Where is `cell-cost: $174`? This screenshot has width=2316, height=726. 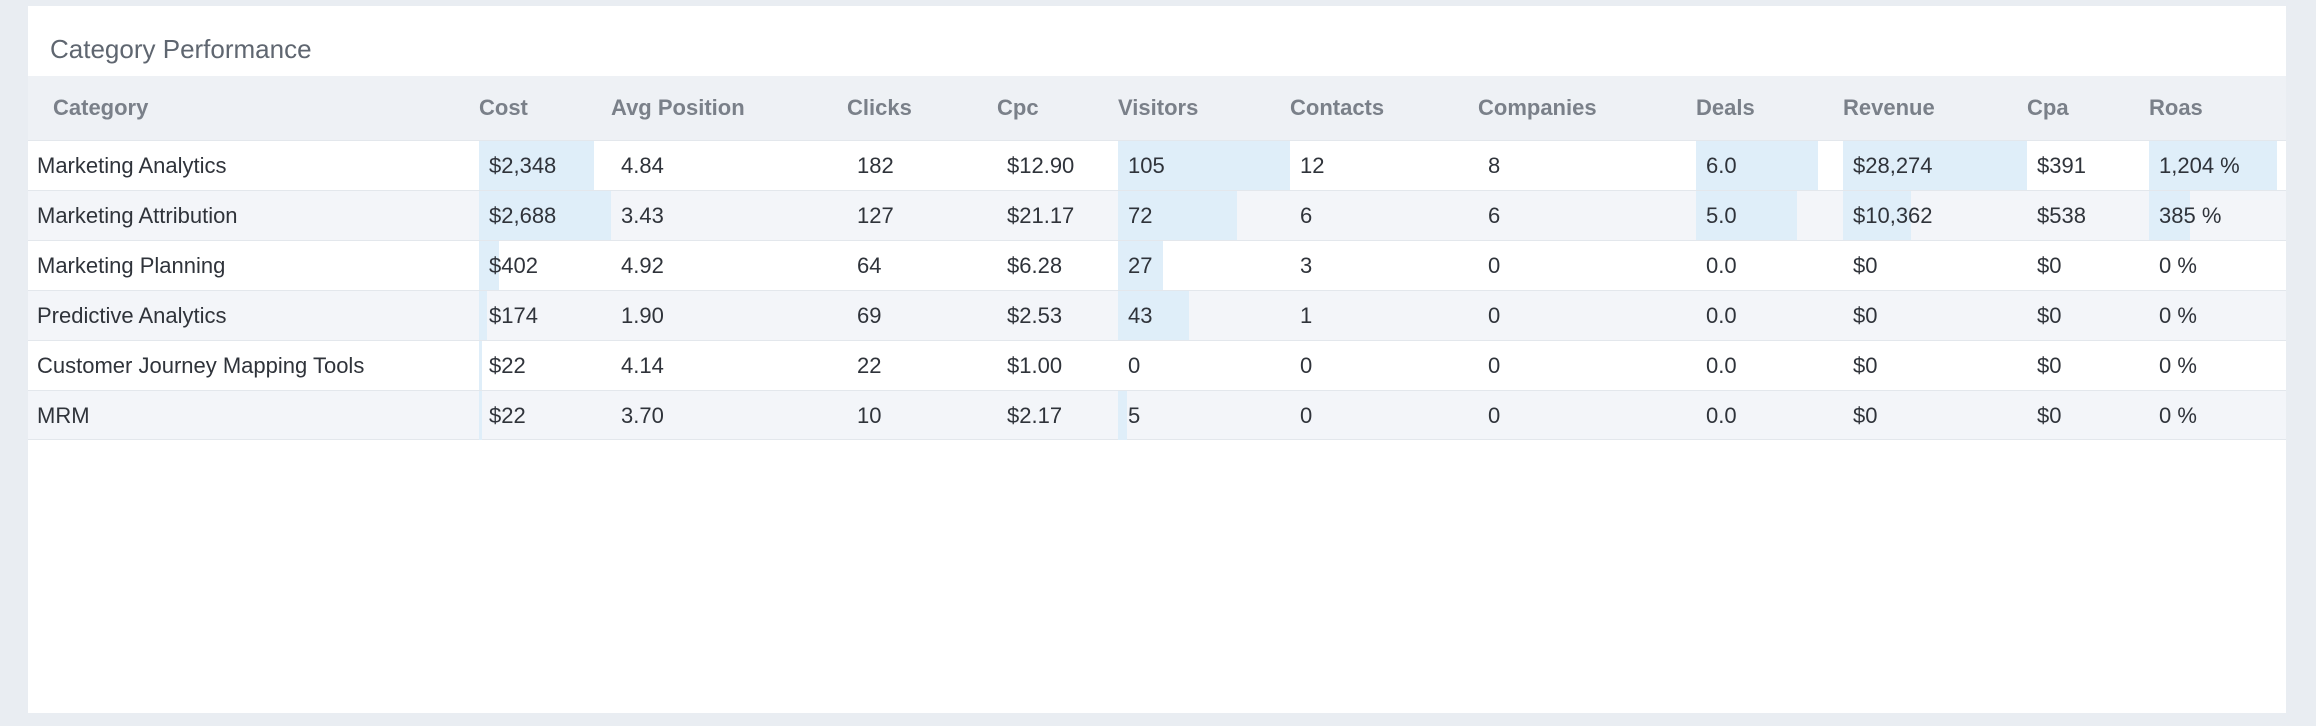 cell-cost: $174 is located at coordinates (545, 315).